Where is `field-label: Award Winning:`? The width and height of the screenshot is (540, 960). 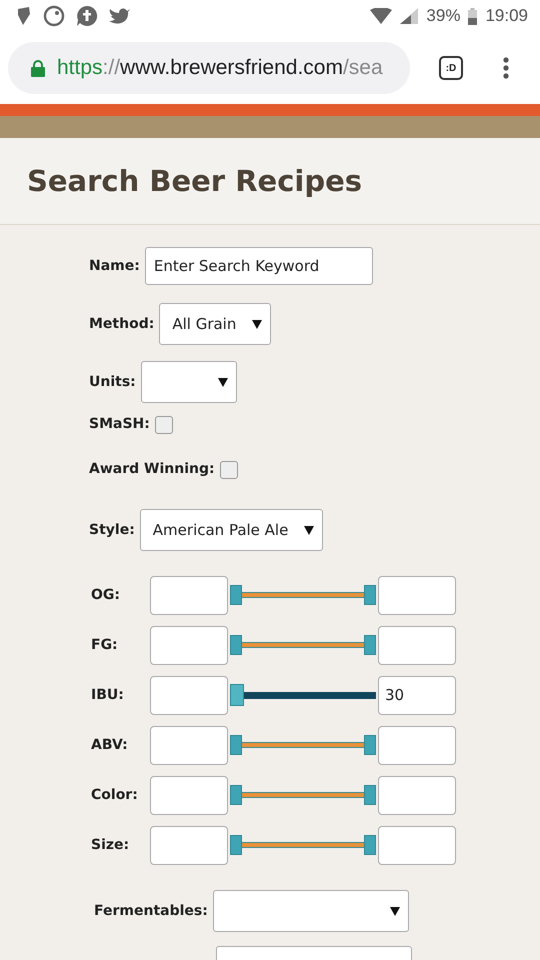 field-label: Award Winning: is located at coordinates (152, 469).